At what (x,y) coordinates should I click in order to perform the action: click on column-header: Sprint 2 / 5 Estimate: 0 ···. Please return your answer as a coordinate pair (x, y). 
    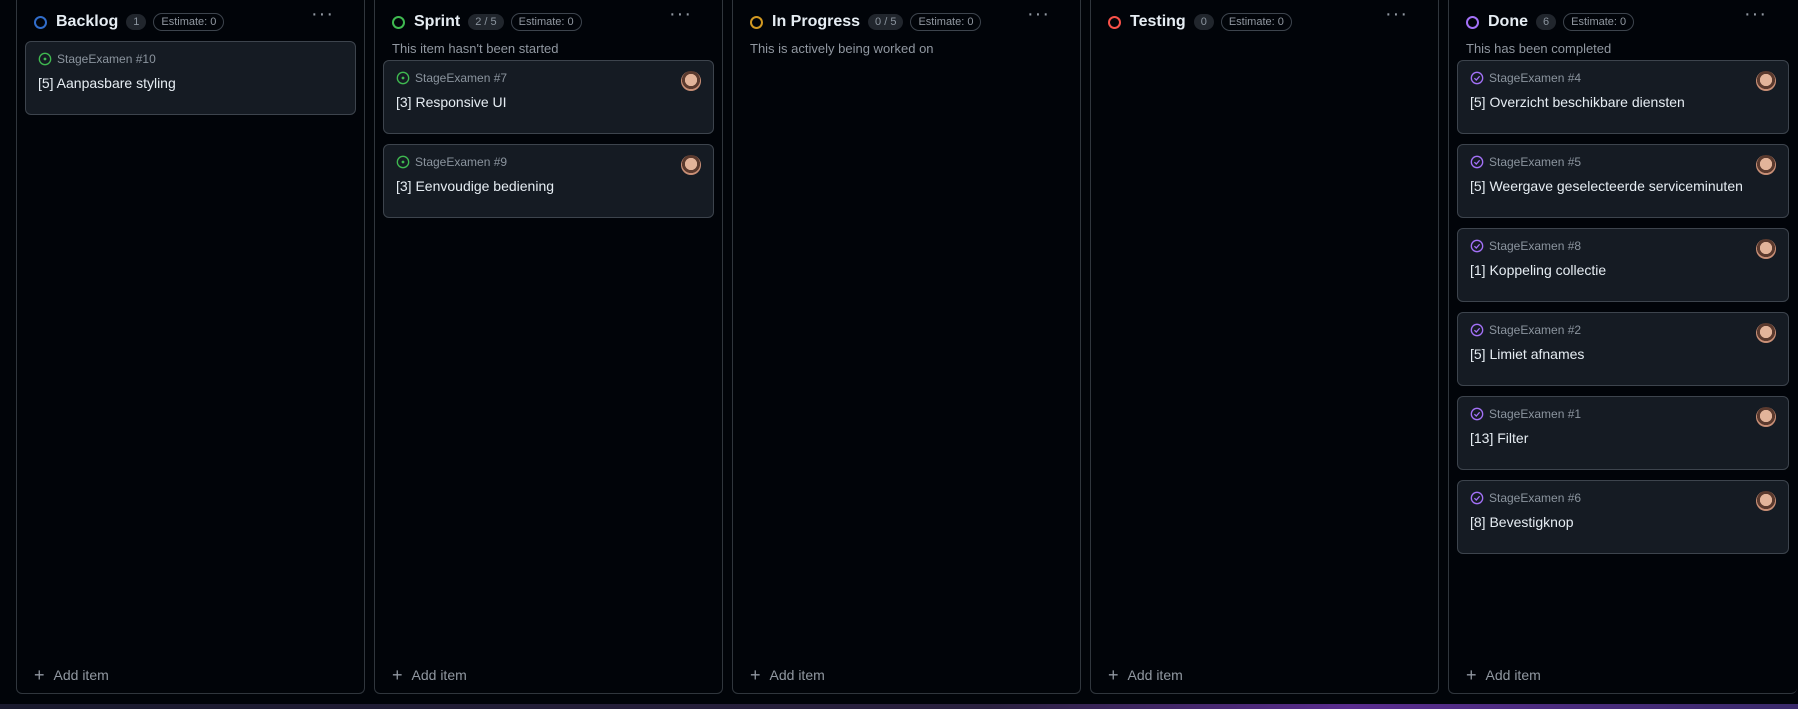
    Looking at the image, I should click on (548, 22).